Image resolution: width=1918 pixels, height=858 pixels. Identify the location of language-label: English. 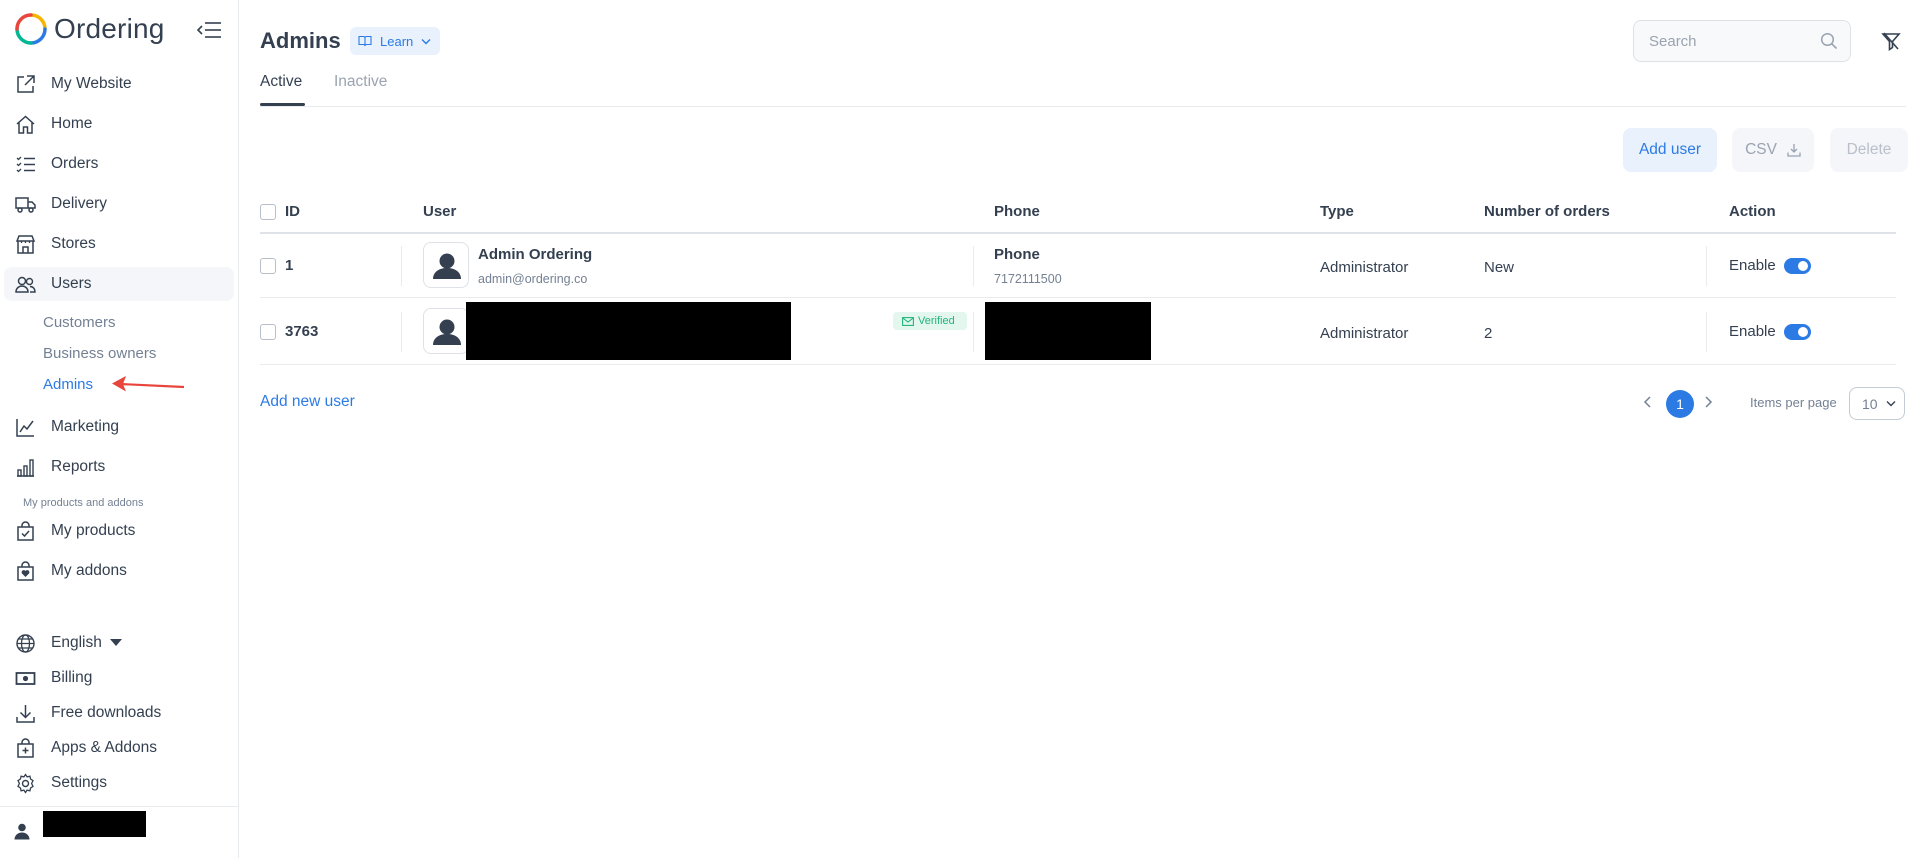
(86, 643).